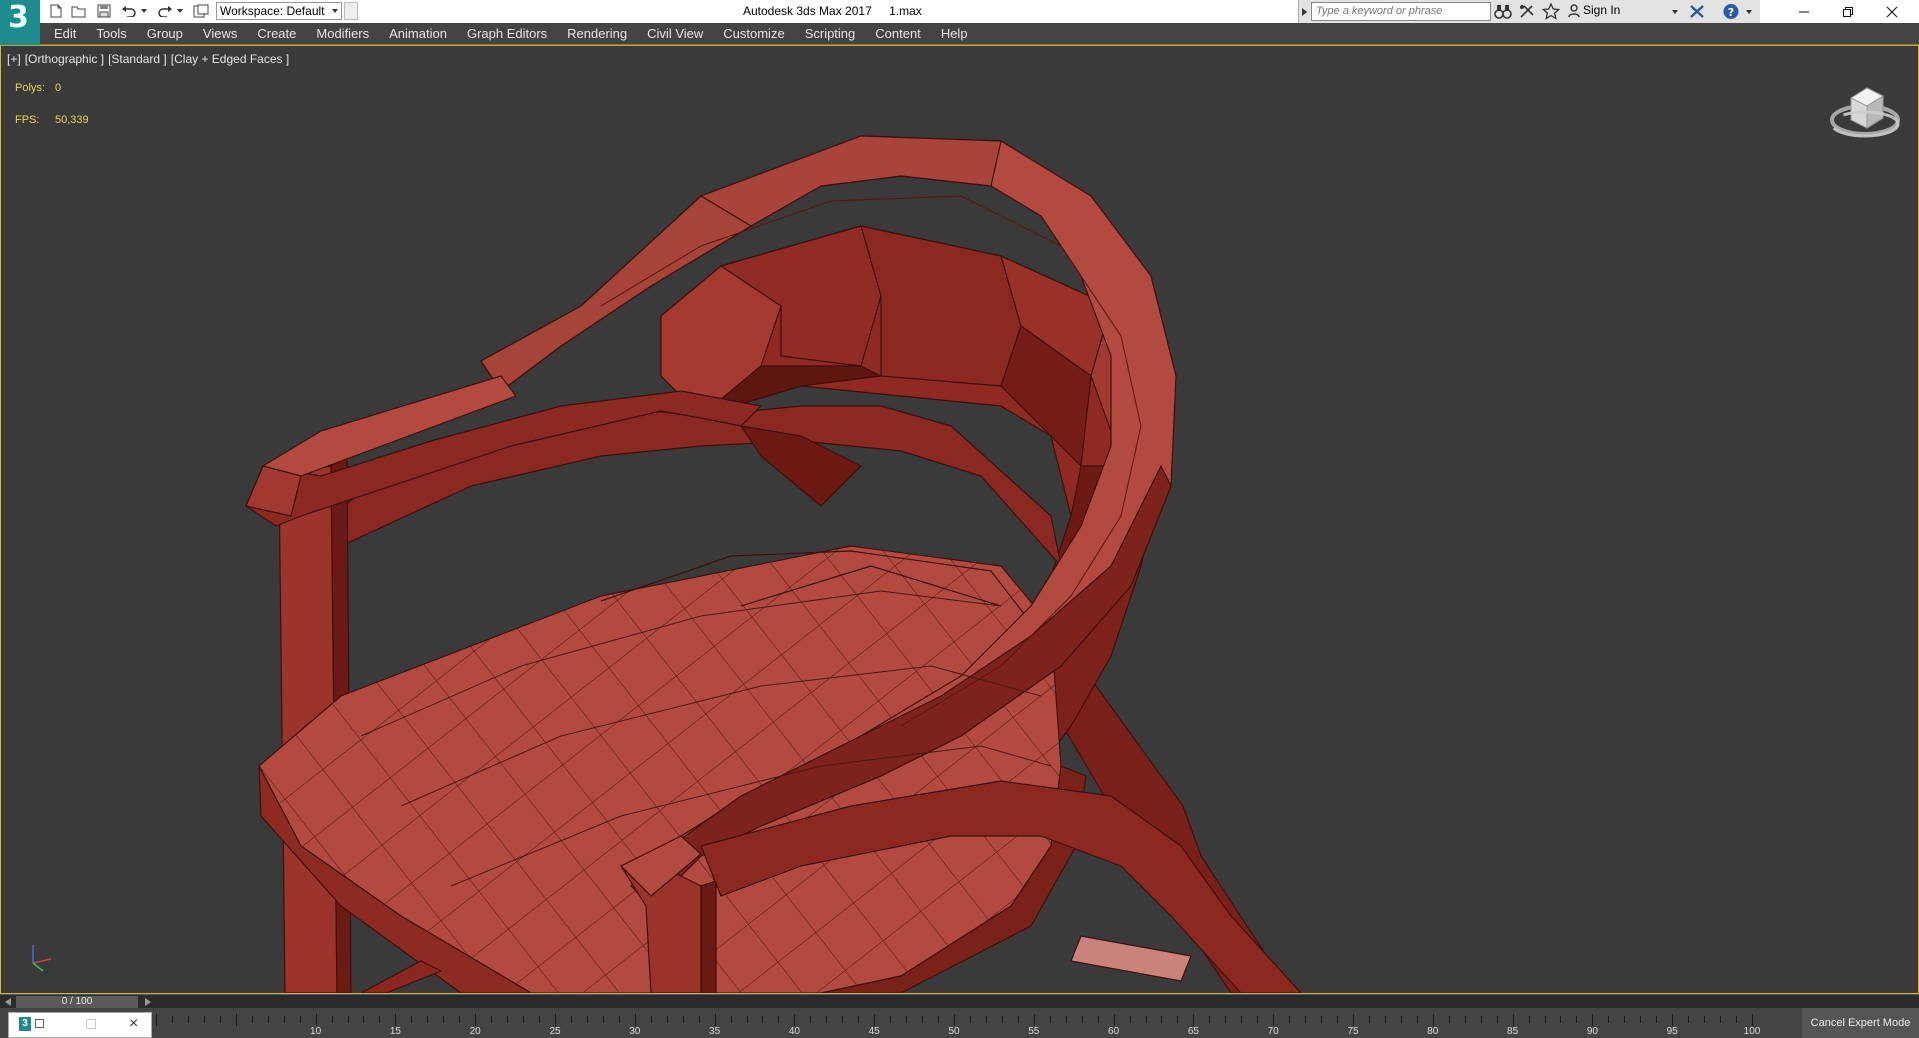  Describe the element at coordinates (14, 59) in the screenshot. I see `viewport-general-menu: [+]` at that location.